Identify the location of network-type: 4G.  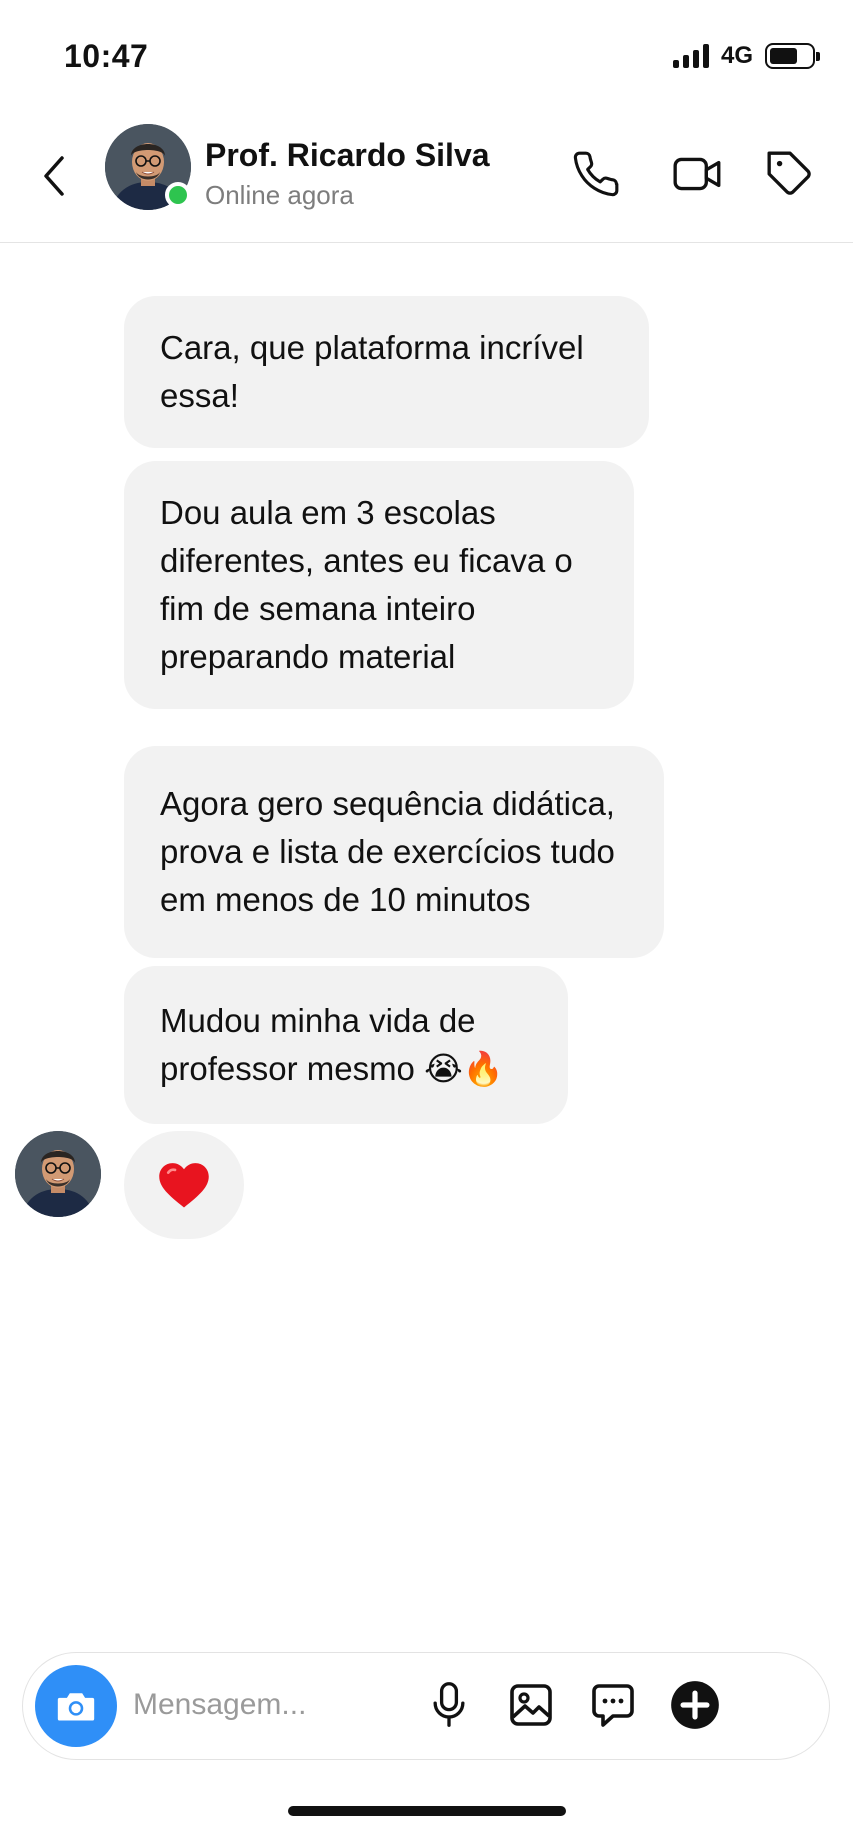
(736, 55).